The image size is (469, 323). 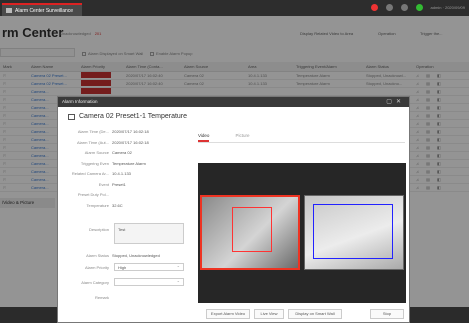 I want to click on category-label: Alarm Category, so click(x=95, y=282).